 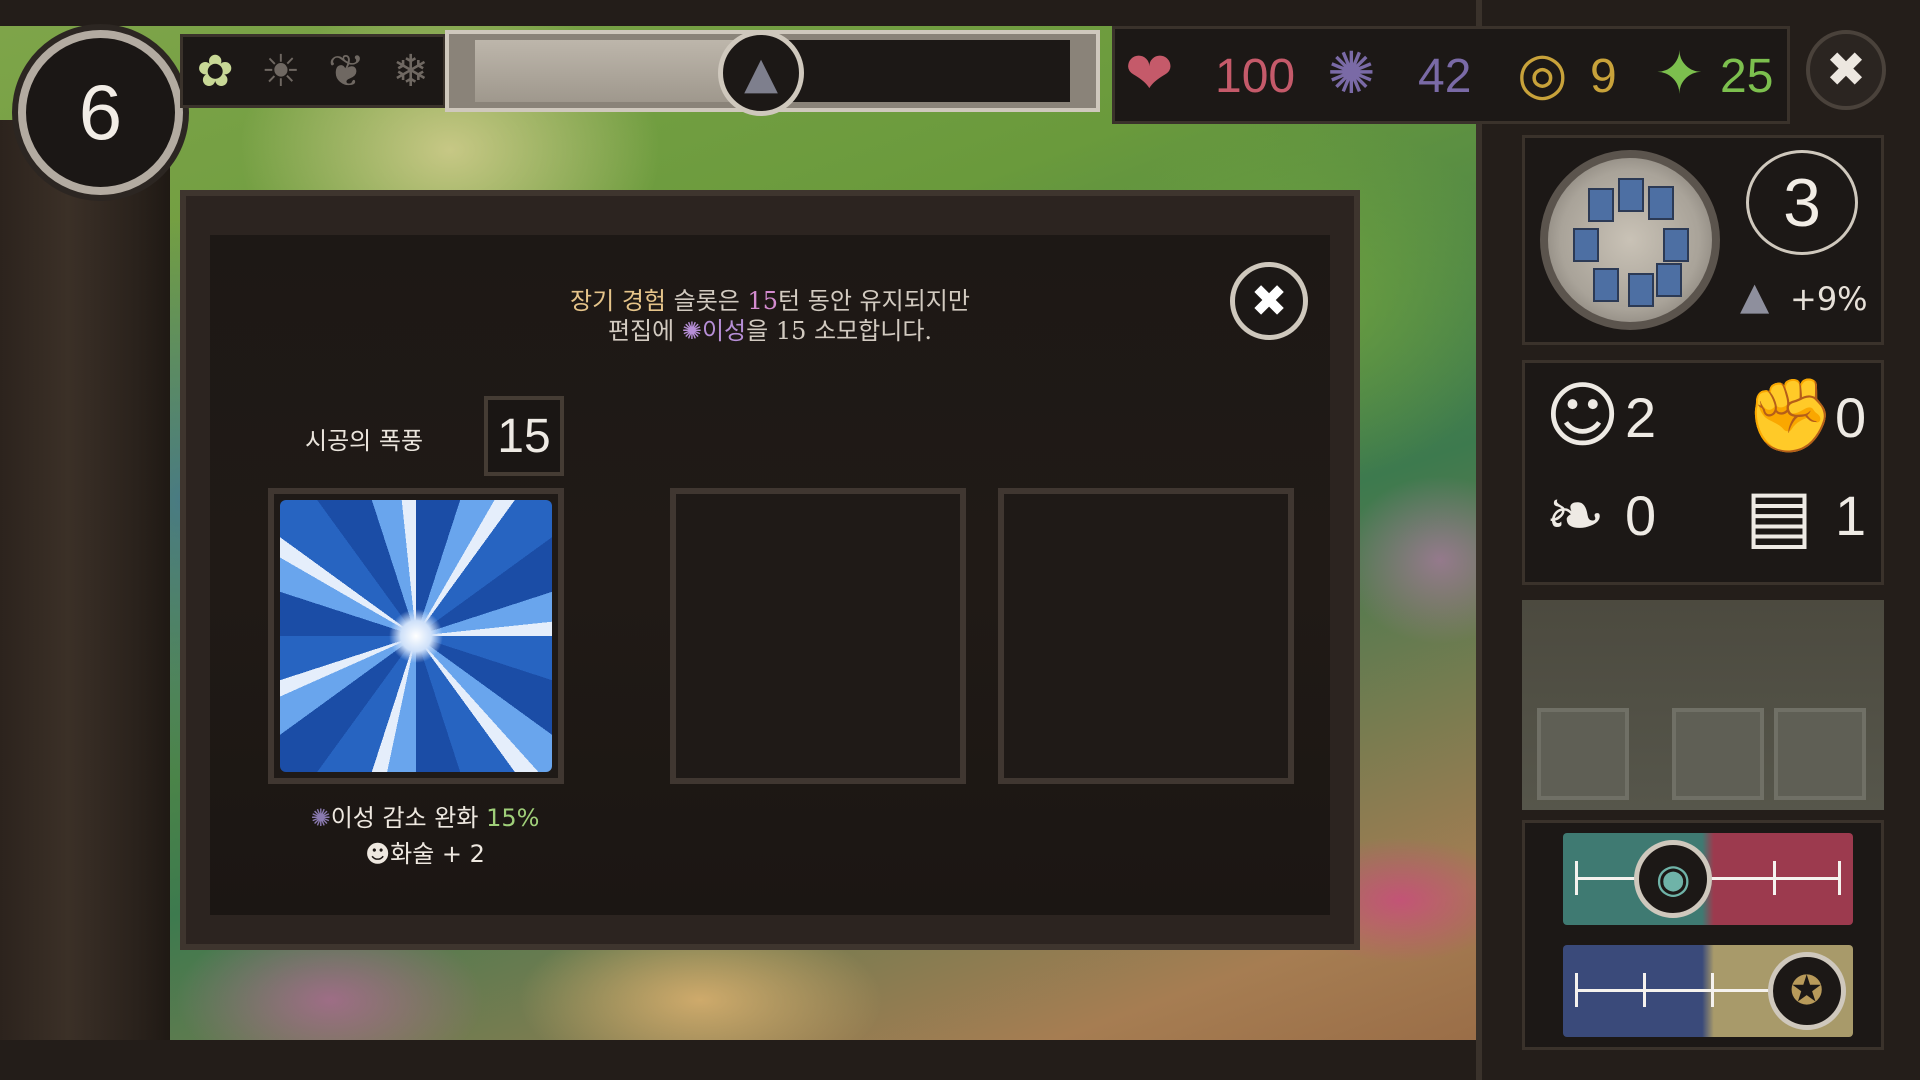 What do you see at coordinates (707, 301) in the screenshot?
I see `description-text: 슬롯은` at bounding box center [707, 301].